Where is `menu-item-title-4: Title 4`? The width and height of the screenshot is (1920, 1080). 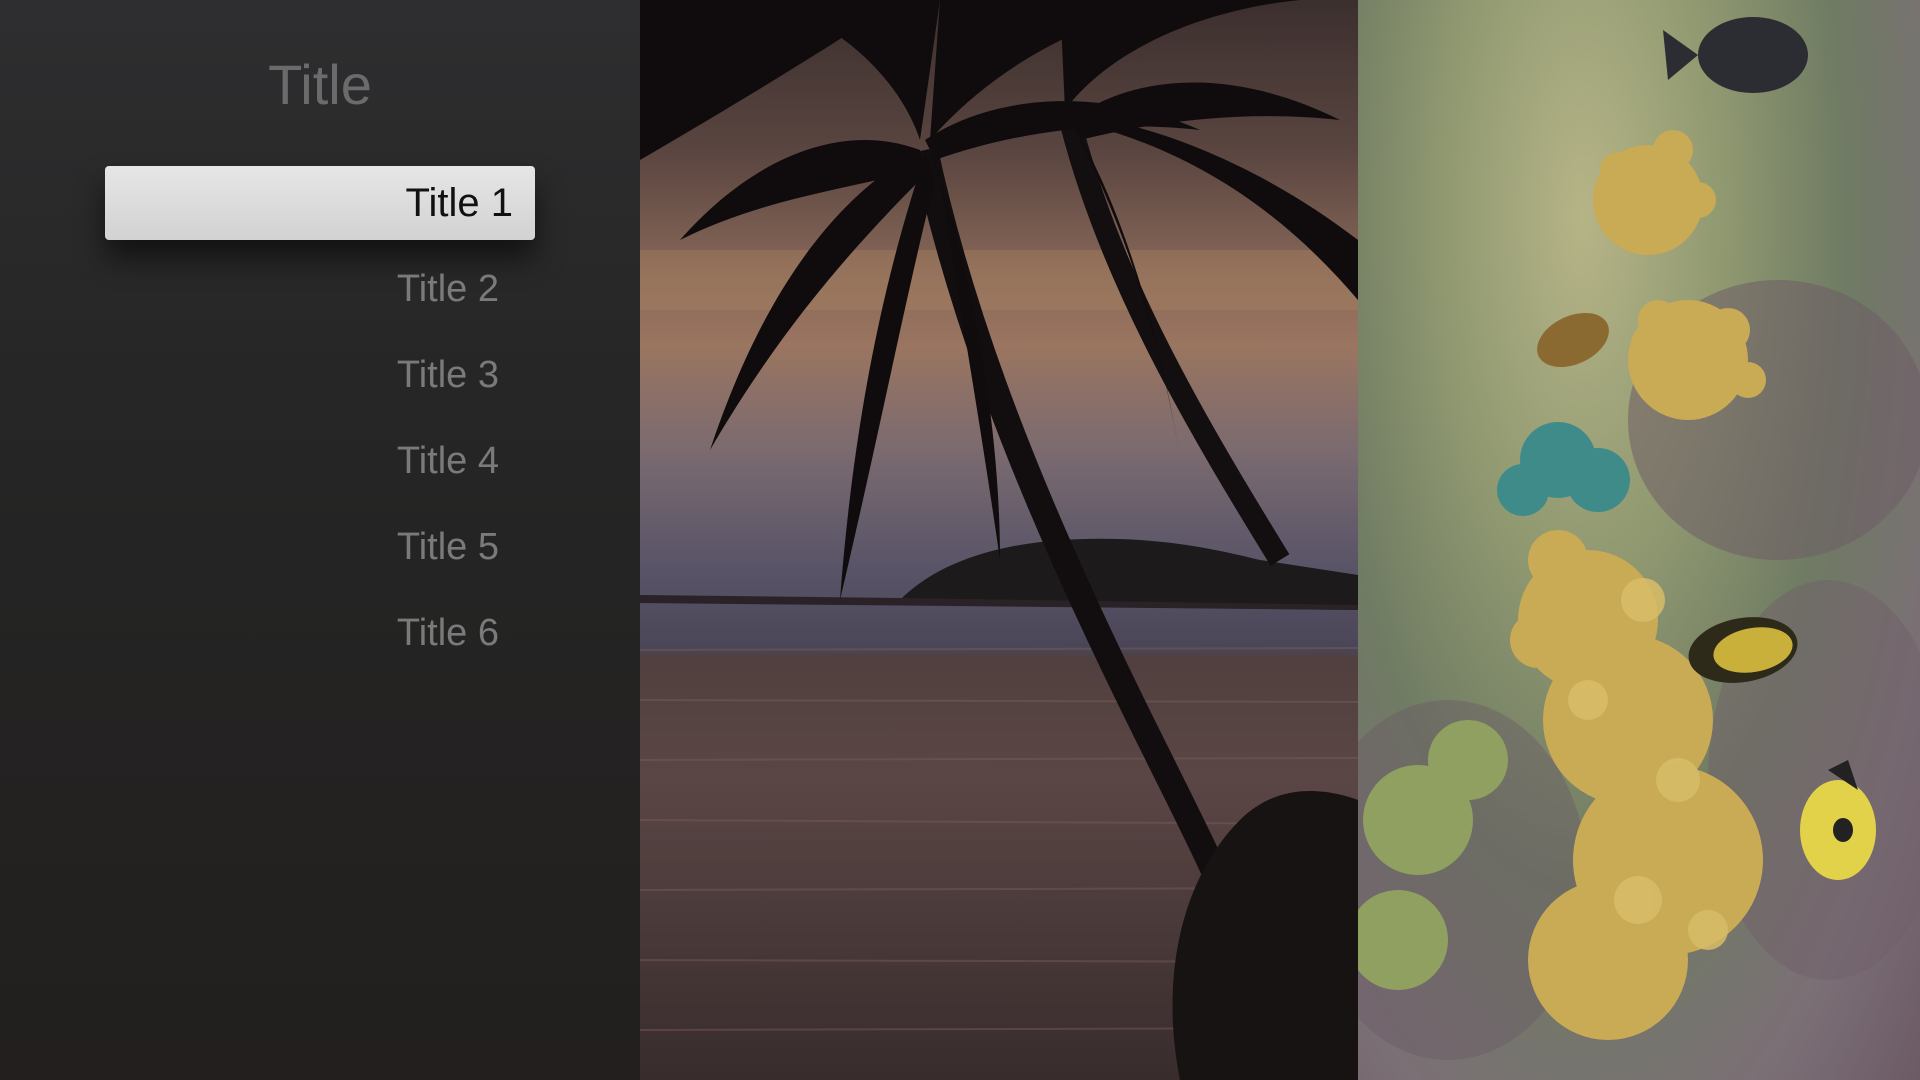 menu-item-title-4: Title 4 is located at coordinates (320, 461).